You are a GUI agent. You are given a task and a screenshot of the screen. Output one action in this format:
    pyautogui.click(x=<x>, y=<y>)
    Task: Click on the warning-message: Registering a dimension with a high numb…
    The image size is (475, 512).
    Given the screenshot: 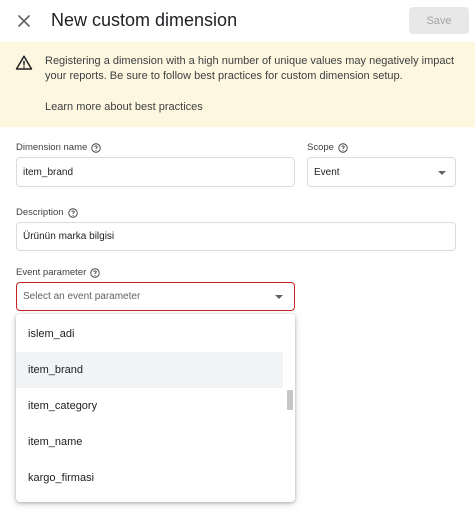 What is the action you would take?
    pyautogui.click(x=250, y=68)
    